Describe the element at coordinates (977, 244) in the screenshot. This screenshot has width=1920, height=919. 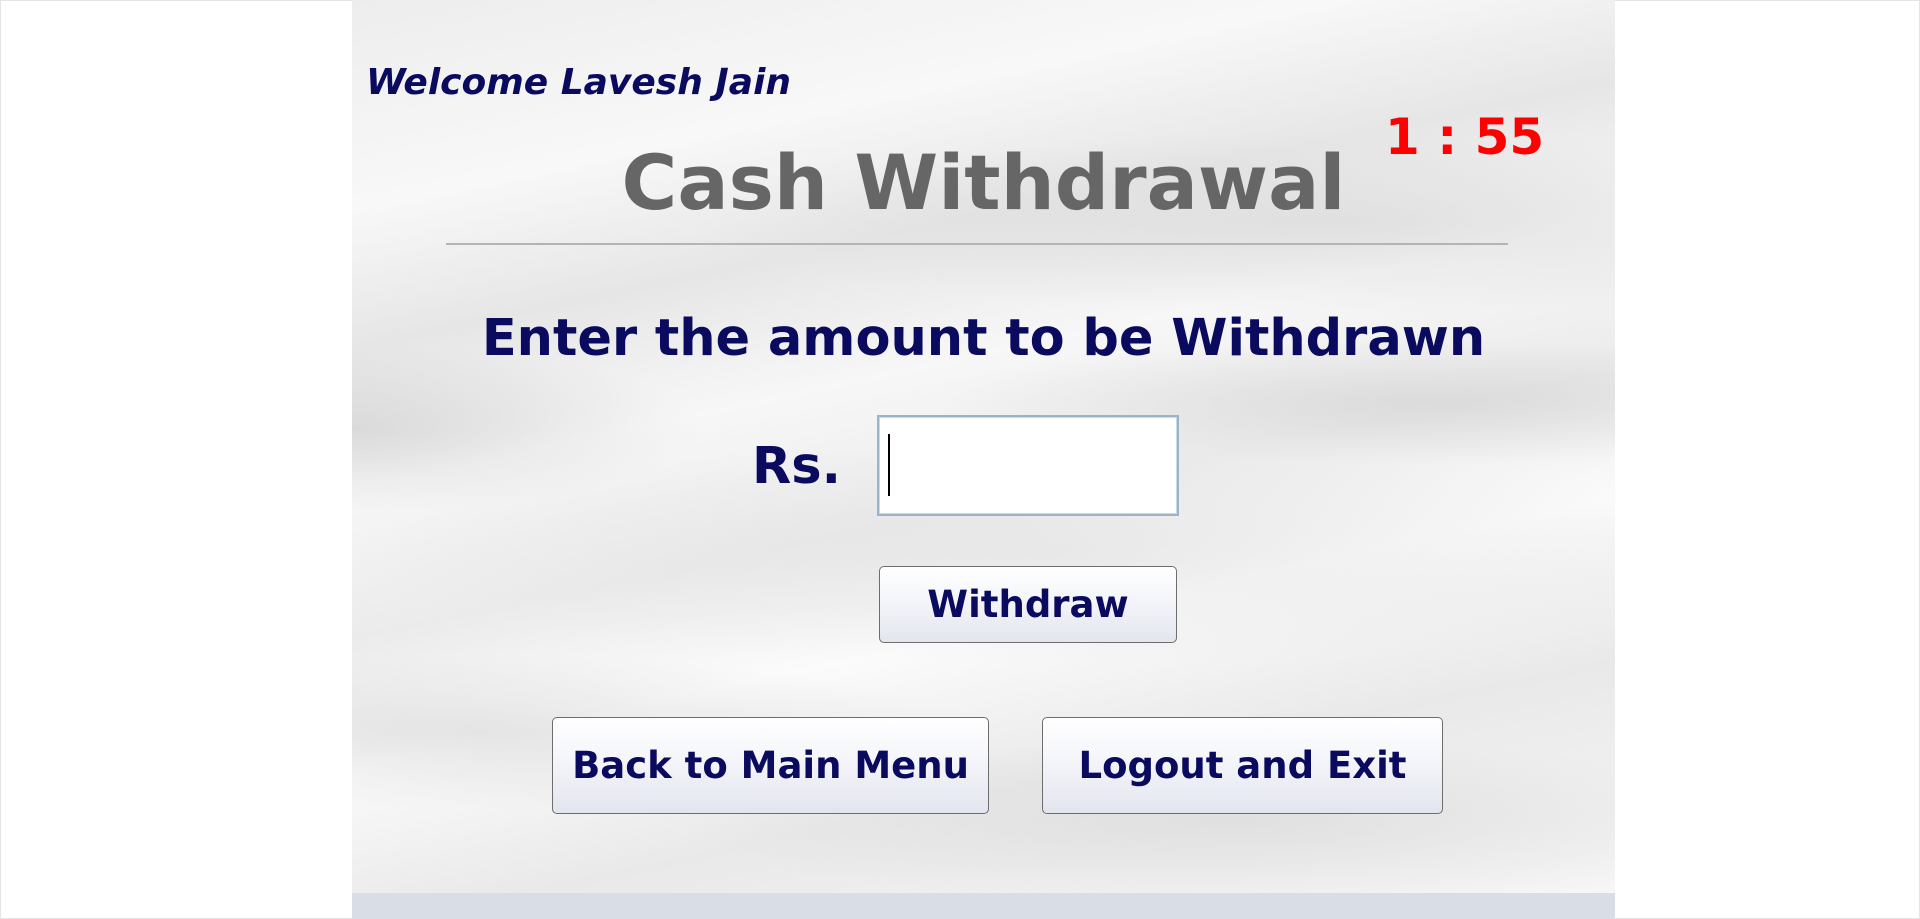
I see `title-divider` at that location.